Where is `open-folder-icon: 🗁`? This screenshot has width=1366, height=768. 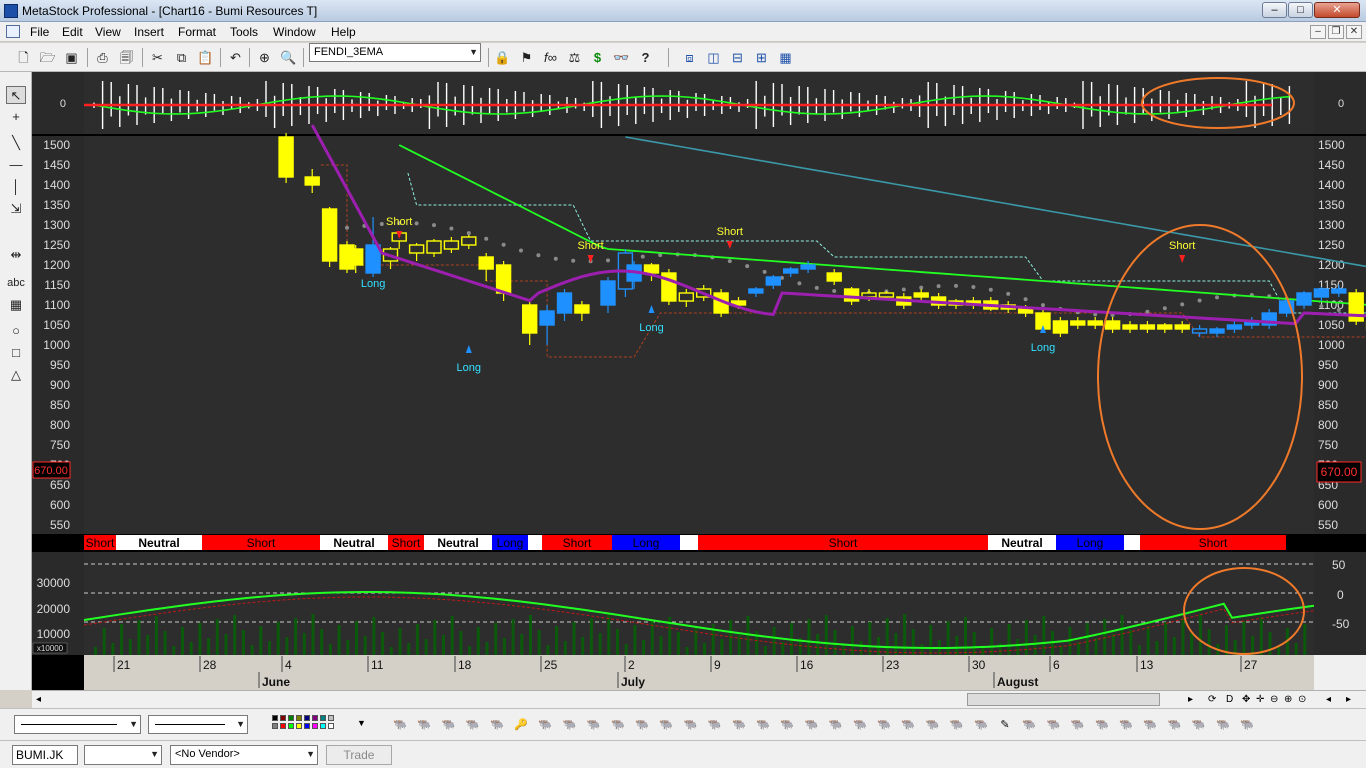 open-folder-icon: 🗁 is located at coordinates (47, 57).